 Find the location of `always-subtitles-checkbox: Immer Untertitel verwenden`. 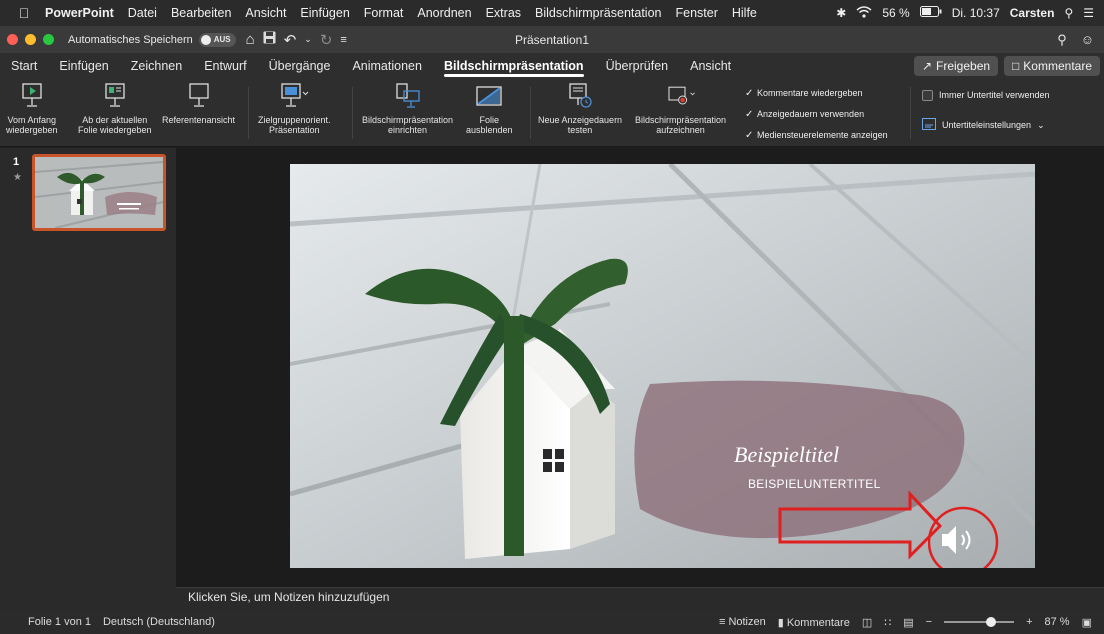

always-subtitles-checkbox: Immer Untertitel verwenden is located at coordinates (986, 95).